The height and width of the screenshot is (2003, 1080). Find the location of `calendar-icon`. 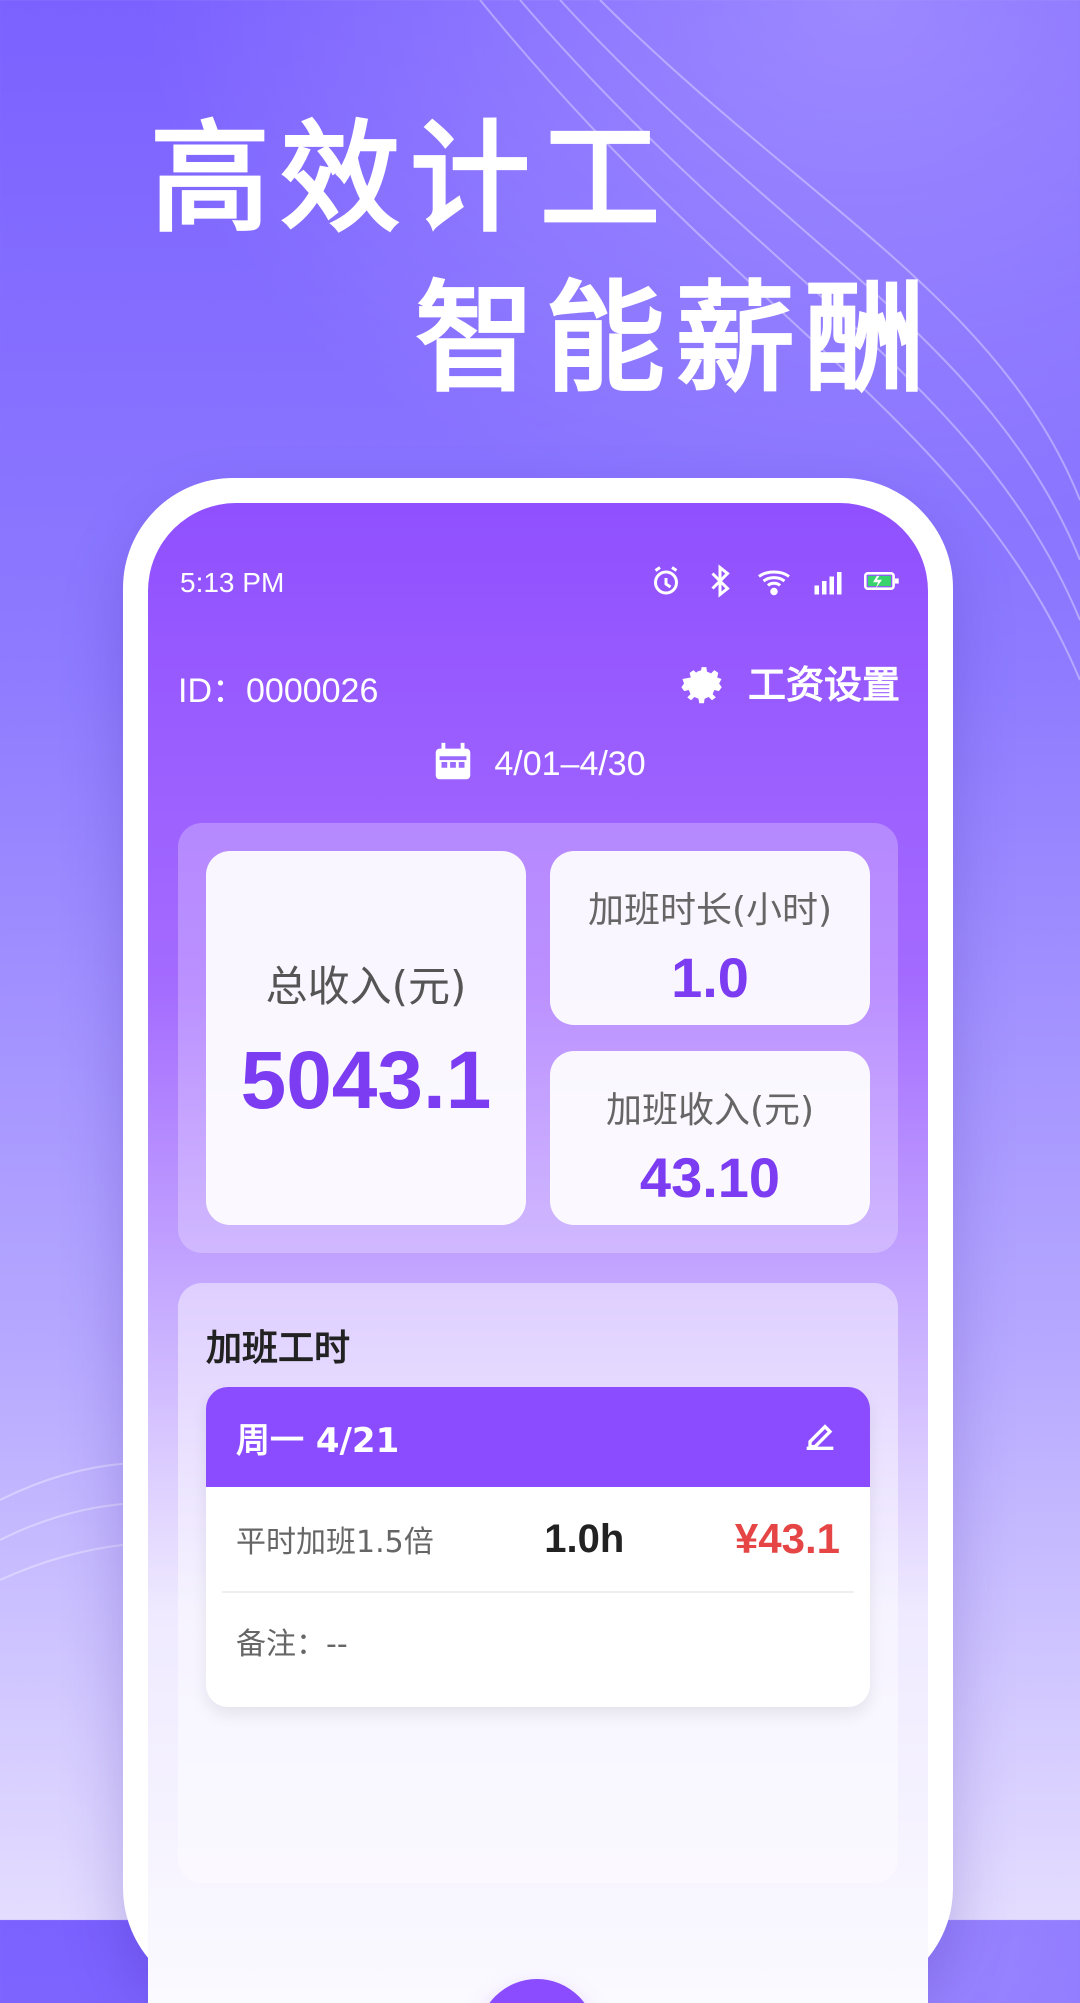

calendar-icon is located at coordinates (453, 764).